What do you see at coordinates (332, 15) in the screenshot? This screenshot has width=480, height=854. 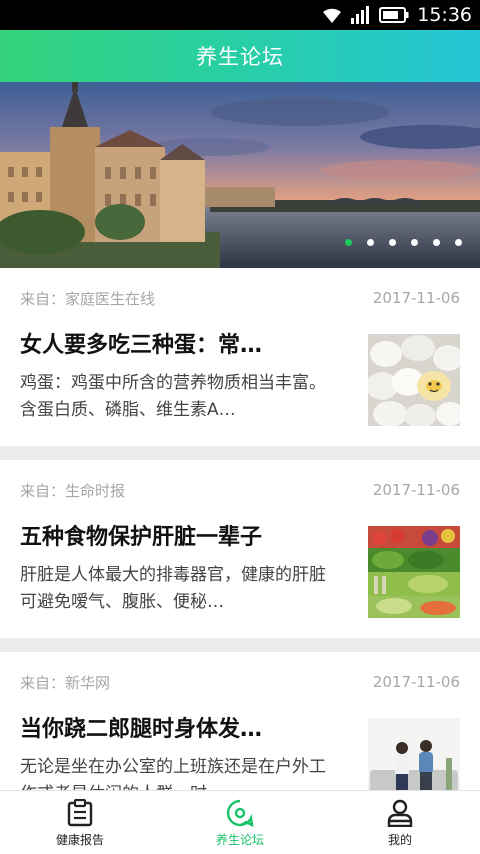 I see `wifi-icon` at bounding box center [332, 15].